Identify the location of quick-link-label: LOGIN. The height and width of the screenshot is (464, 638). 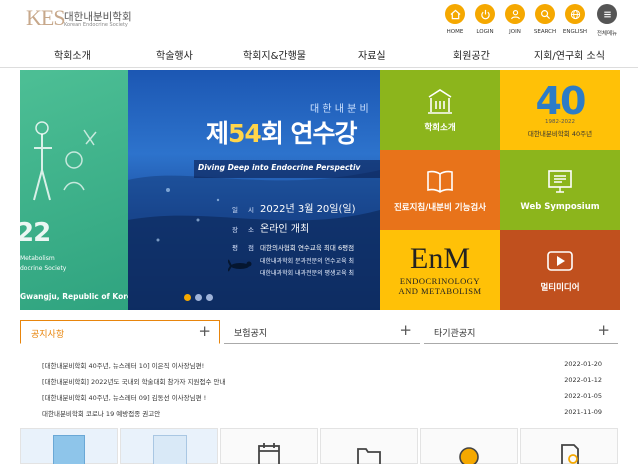
(485, 32).